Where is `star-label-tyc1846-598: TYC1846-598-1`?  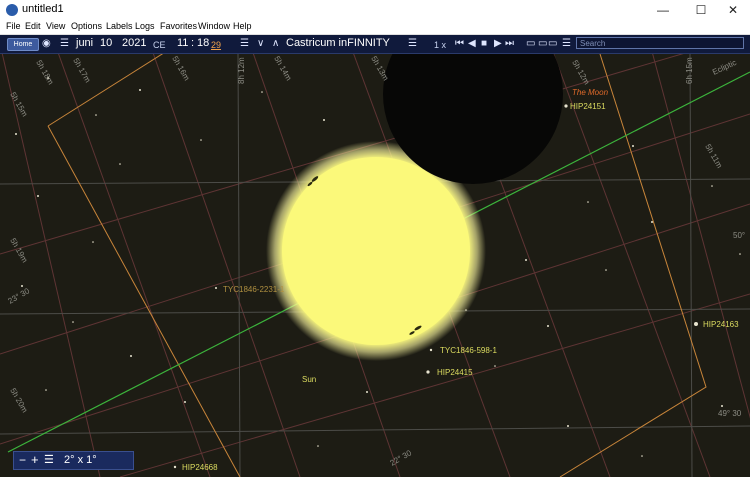
star-label-tyc1846-598: TYC1846-598-1 is located at coordinates (468, 350).